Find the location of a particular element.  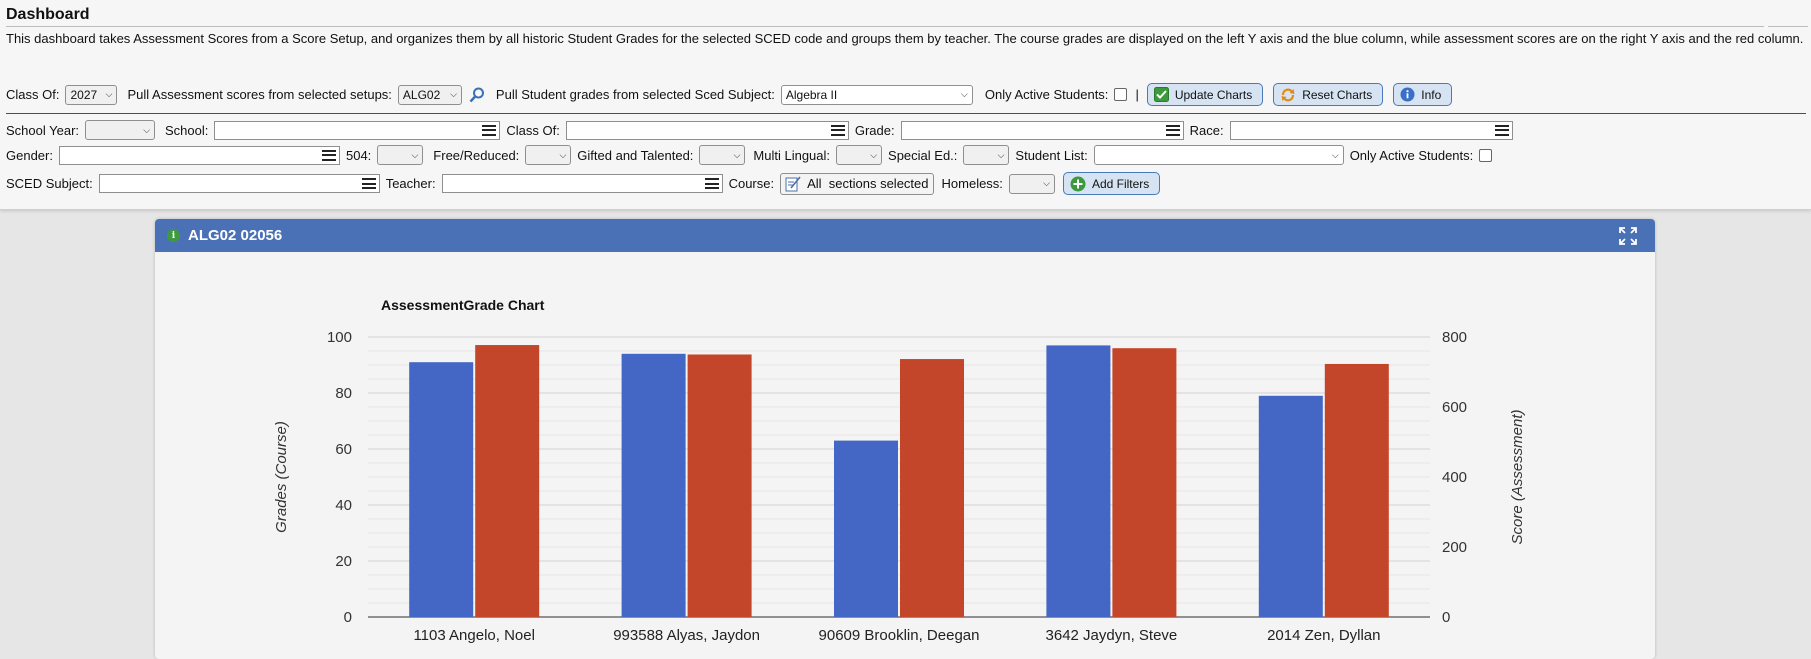

x-tick-label: 90609 Brooklin, Deegan is located at coordinates (899, 635).